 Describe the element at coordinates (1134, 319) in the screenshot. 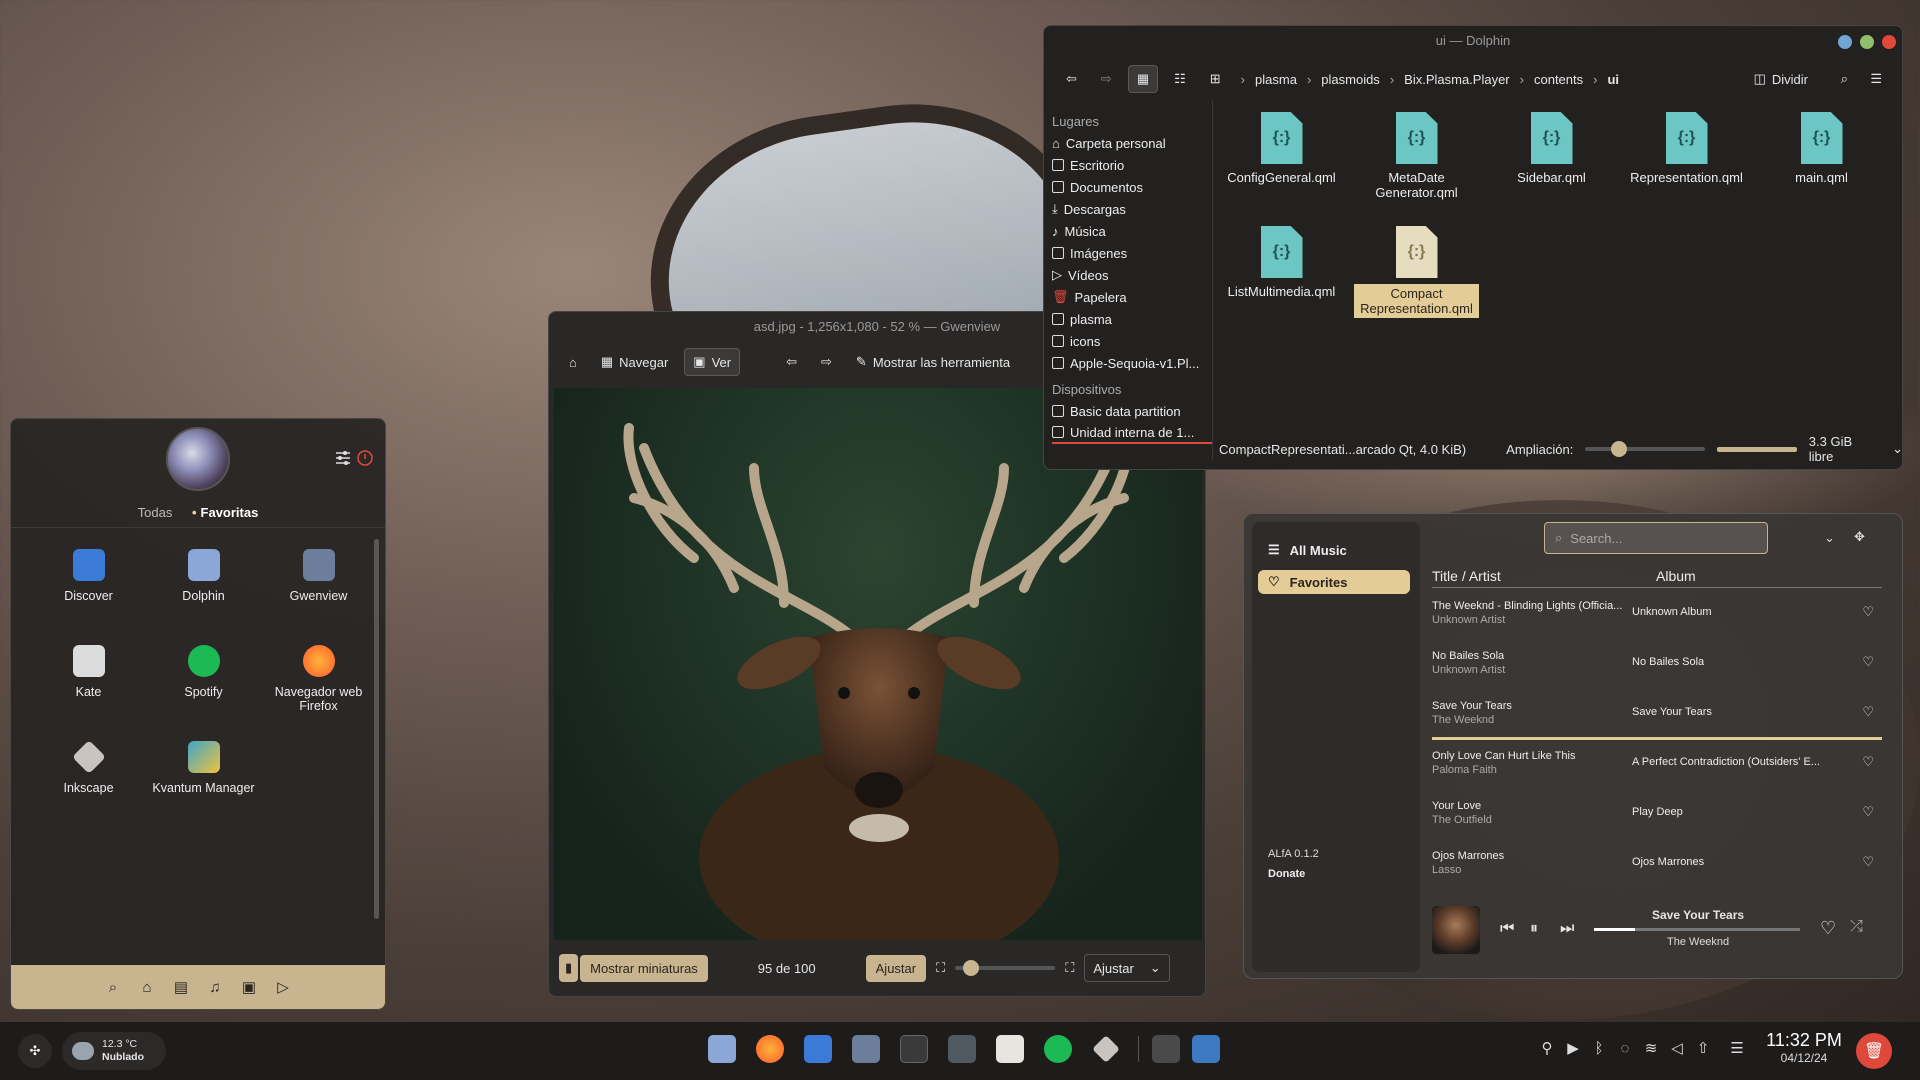

I see `place-item: plasma` at that location.